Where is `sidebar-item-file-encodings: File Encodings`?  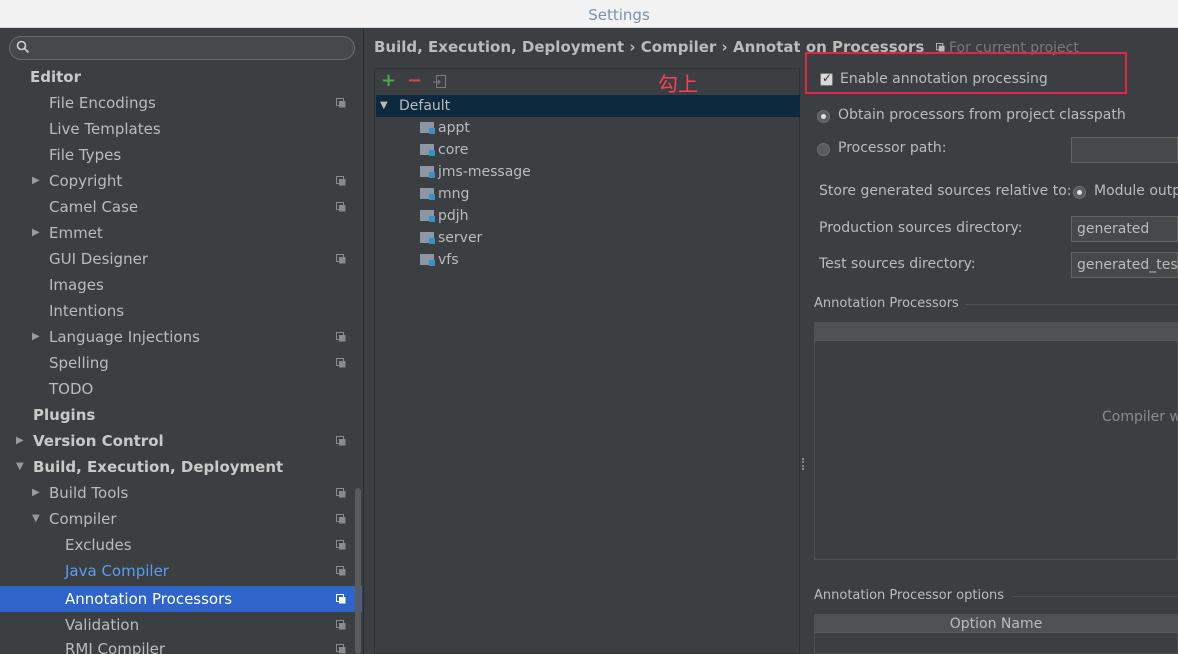
sidebar-item-file-encodings: File Encodings is located at coordinates (181, 103).